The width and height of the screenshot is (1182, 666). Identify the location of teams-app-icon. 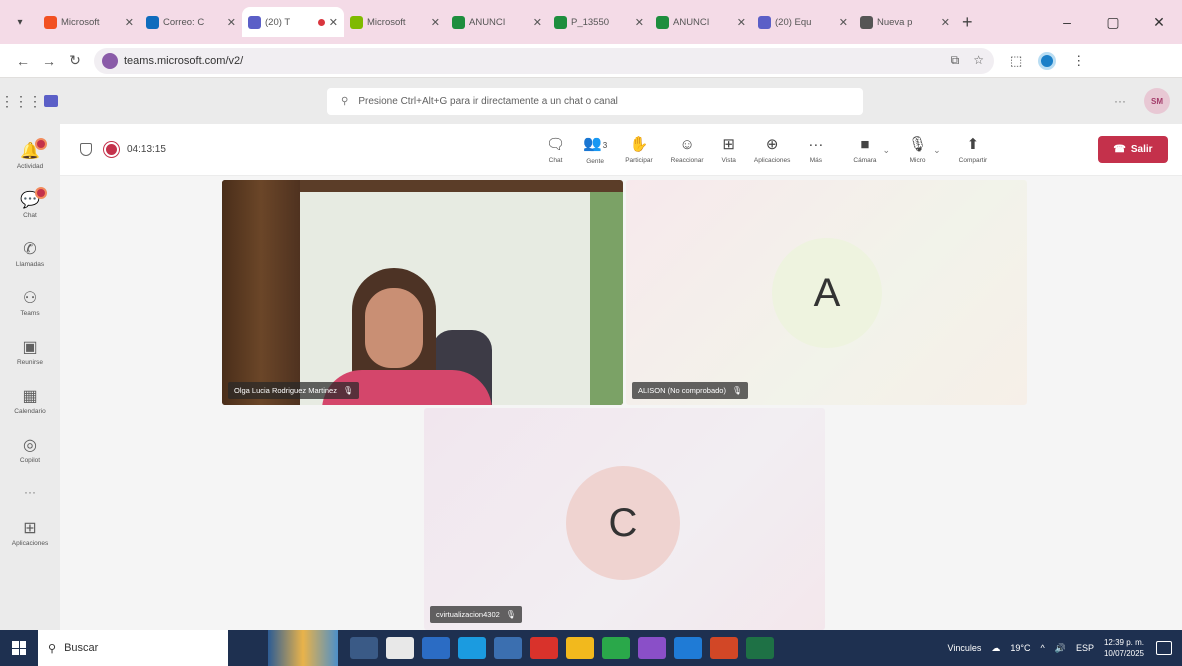
(652, 648).